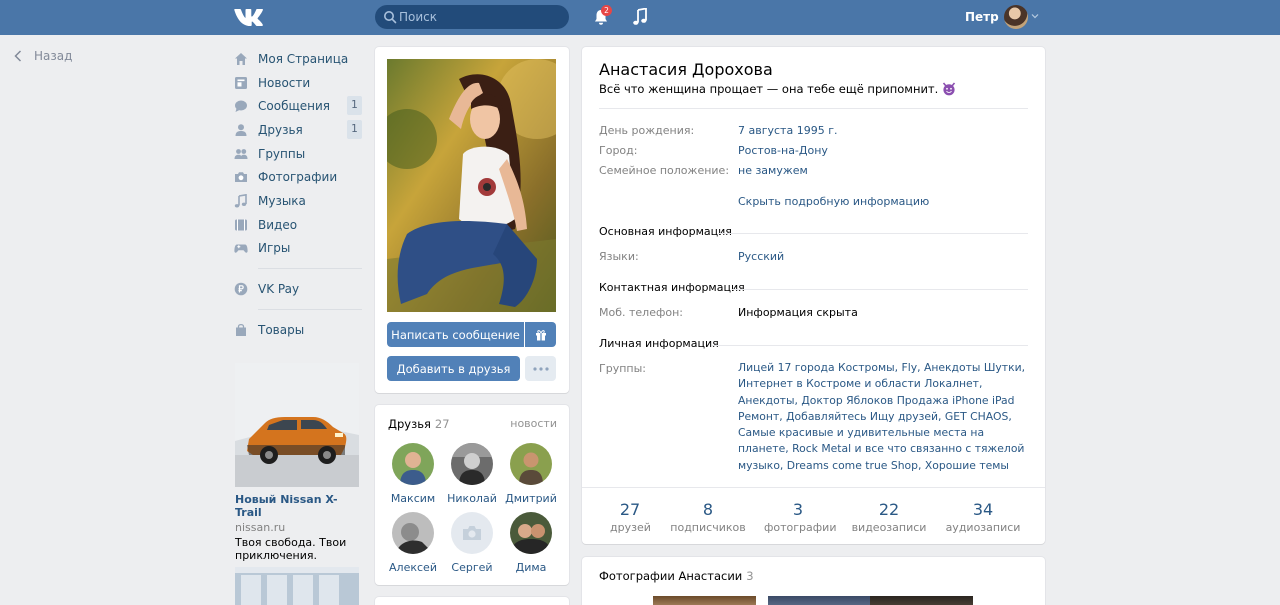  I want to click on birthday-value: 7 августа 1995 г., so click(787, 130).